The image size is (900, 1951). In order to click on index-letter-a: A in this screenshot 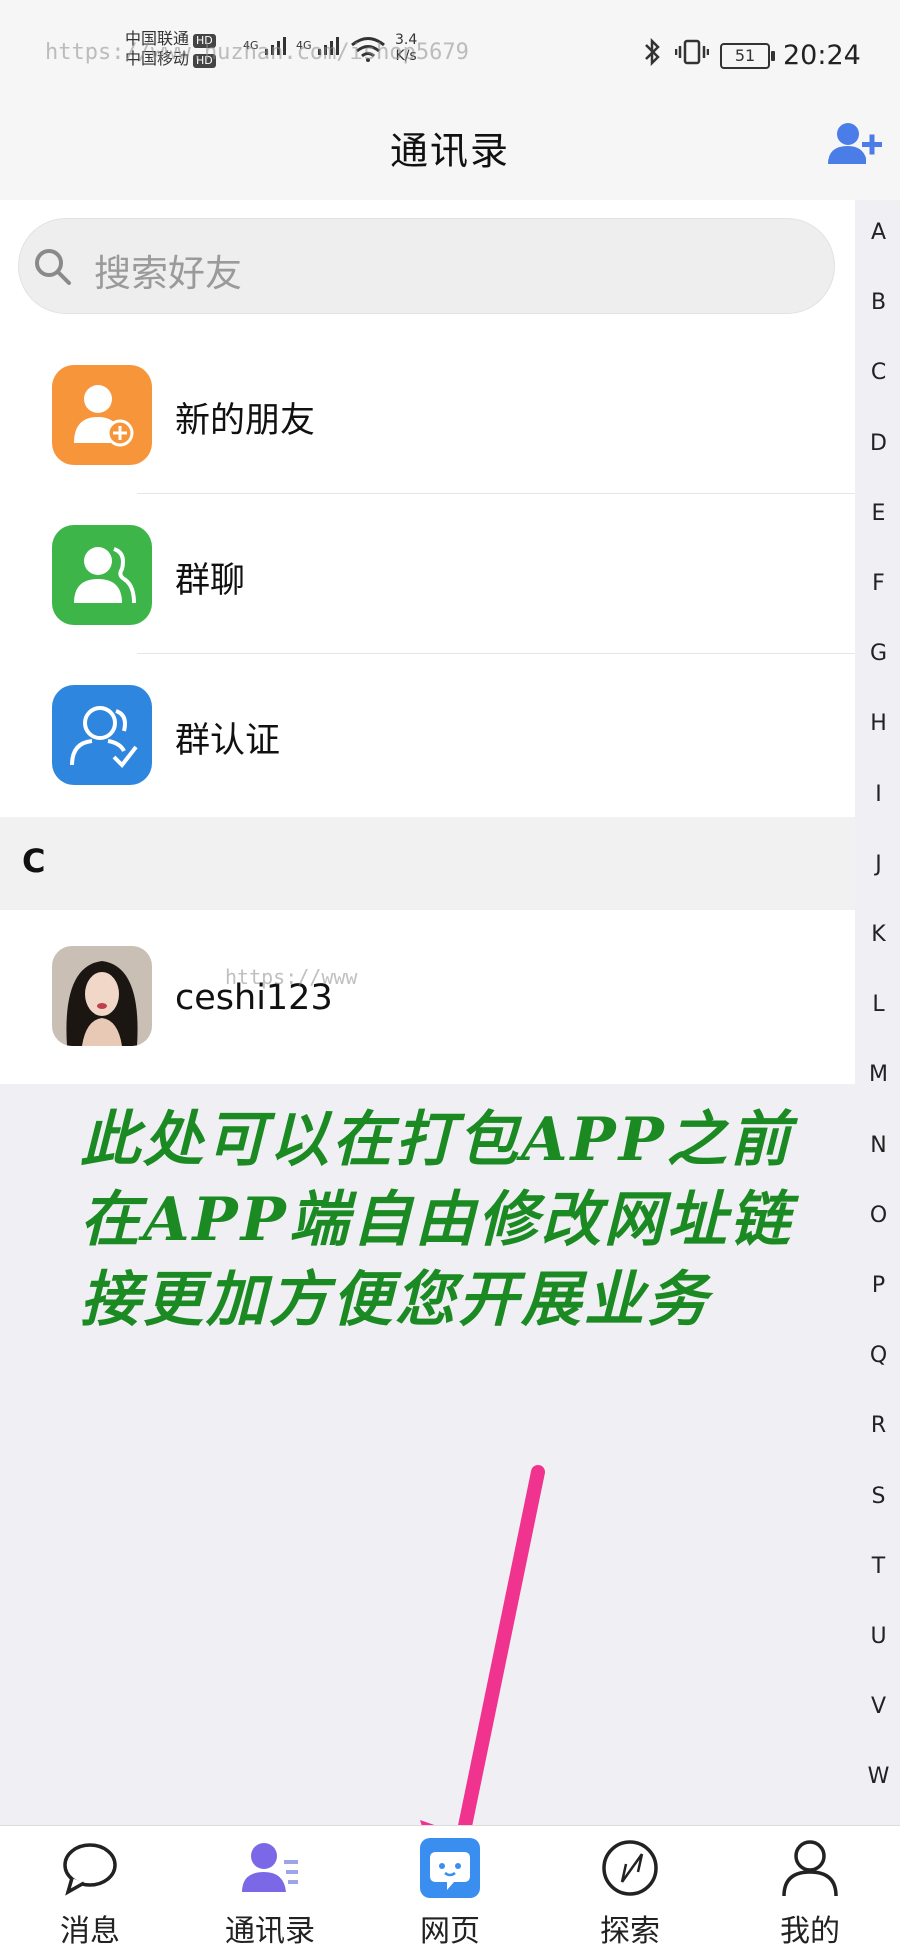, I will do `click(878, 232)`.